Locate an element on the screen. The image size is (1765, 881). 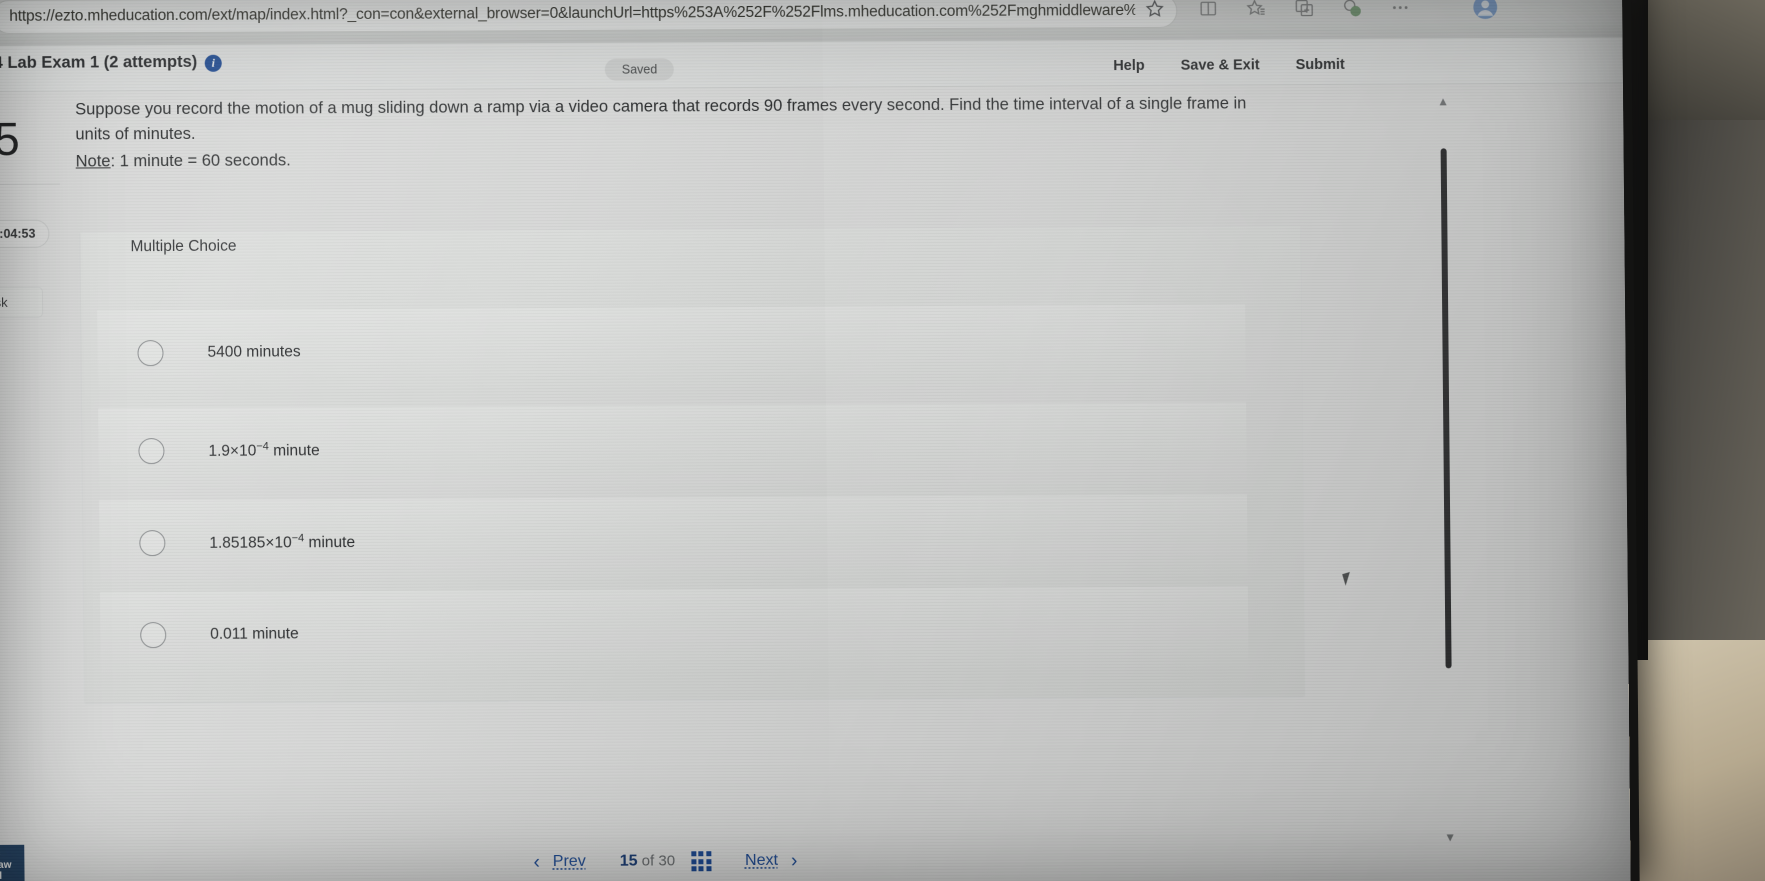
counter-total: 30 is located at coordinates (667, 861).